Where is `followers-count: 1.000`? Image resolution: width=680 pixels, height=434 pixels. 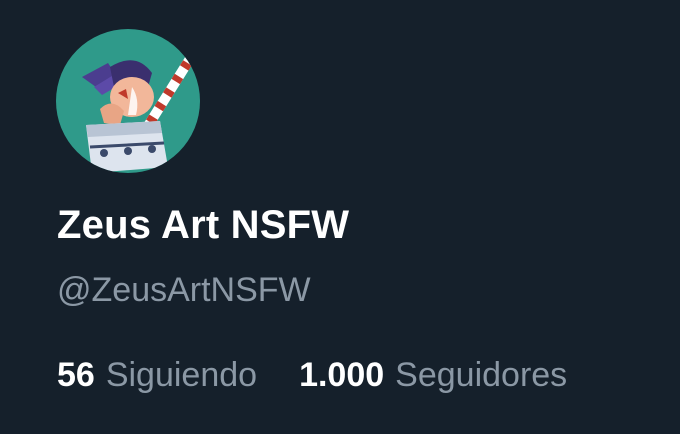
followers-count: 1.000 is located at coordinates (342, 375).